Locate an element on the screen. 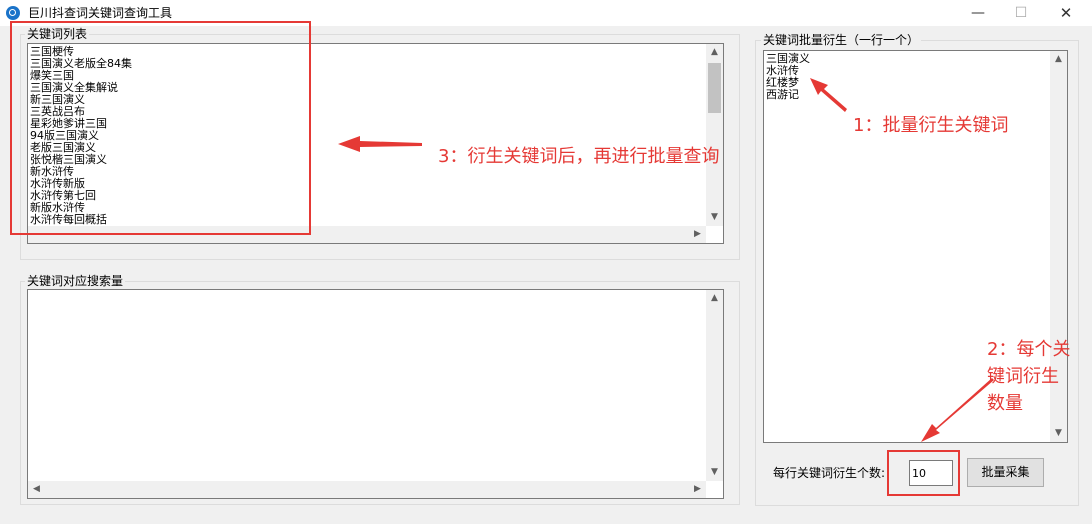  arrow-to-keyword-list-icon is located at coordinates (380, 144).